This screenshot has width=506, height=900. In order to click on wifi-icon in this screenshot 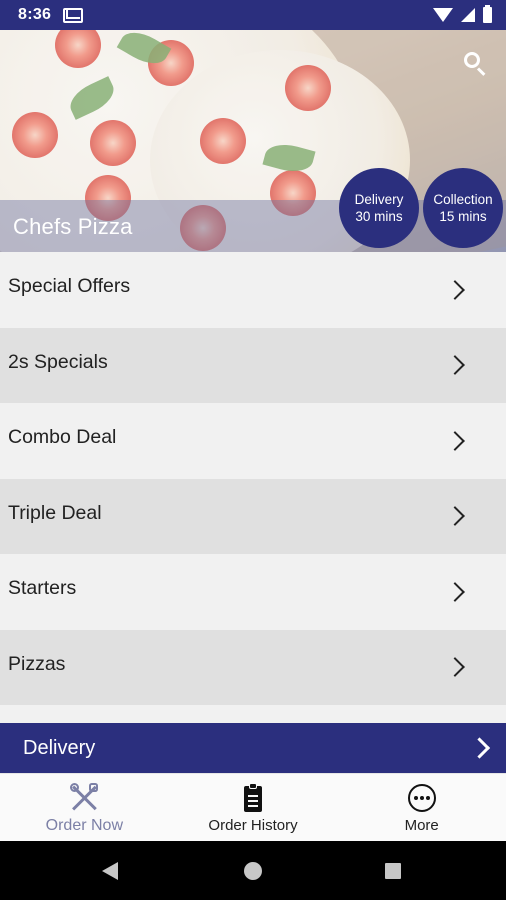, I will do `click(443, 15)`.